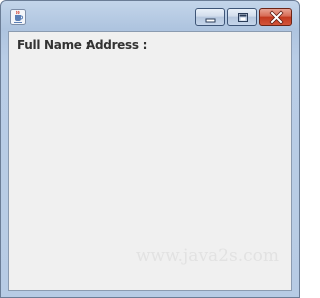  What do you see at coordinates (210, 17) in the screenshot?
I see `minimize-button` at bounding box center [210, 17].